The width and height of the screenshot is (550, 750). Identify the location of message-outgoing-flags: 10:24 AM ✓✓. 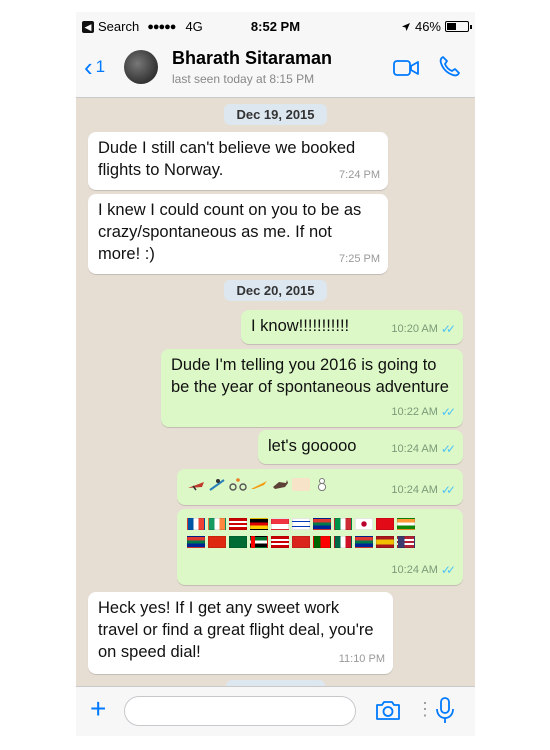
(320, 547).